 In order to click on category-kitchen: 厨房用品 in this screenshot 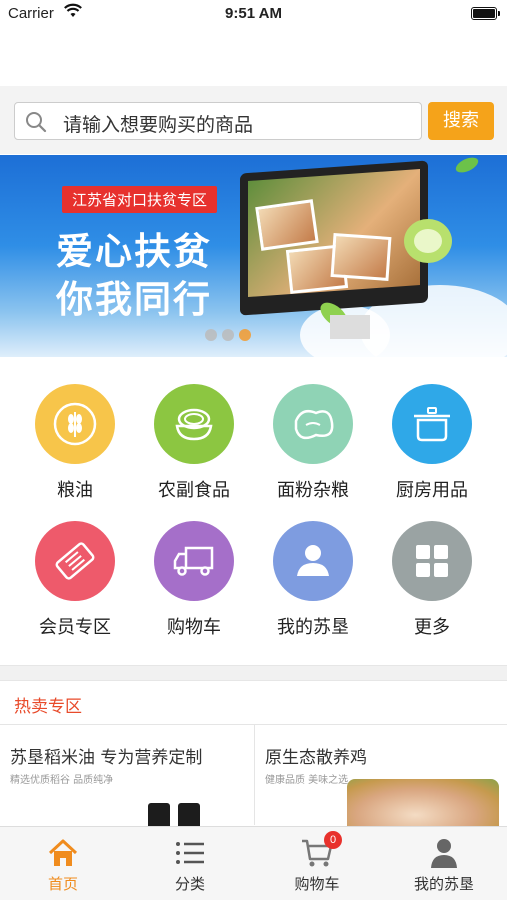, I will do `click(432, 443)`.